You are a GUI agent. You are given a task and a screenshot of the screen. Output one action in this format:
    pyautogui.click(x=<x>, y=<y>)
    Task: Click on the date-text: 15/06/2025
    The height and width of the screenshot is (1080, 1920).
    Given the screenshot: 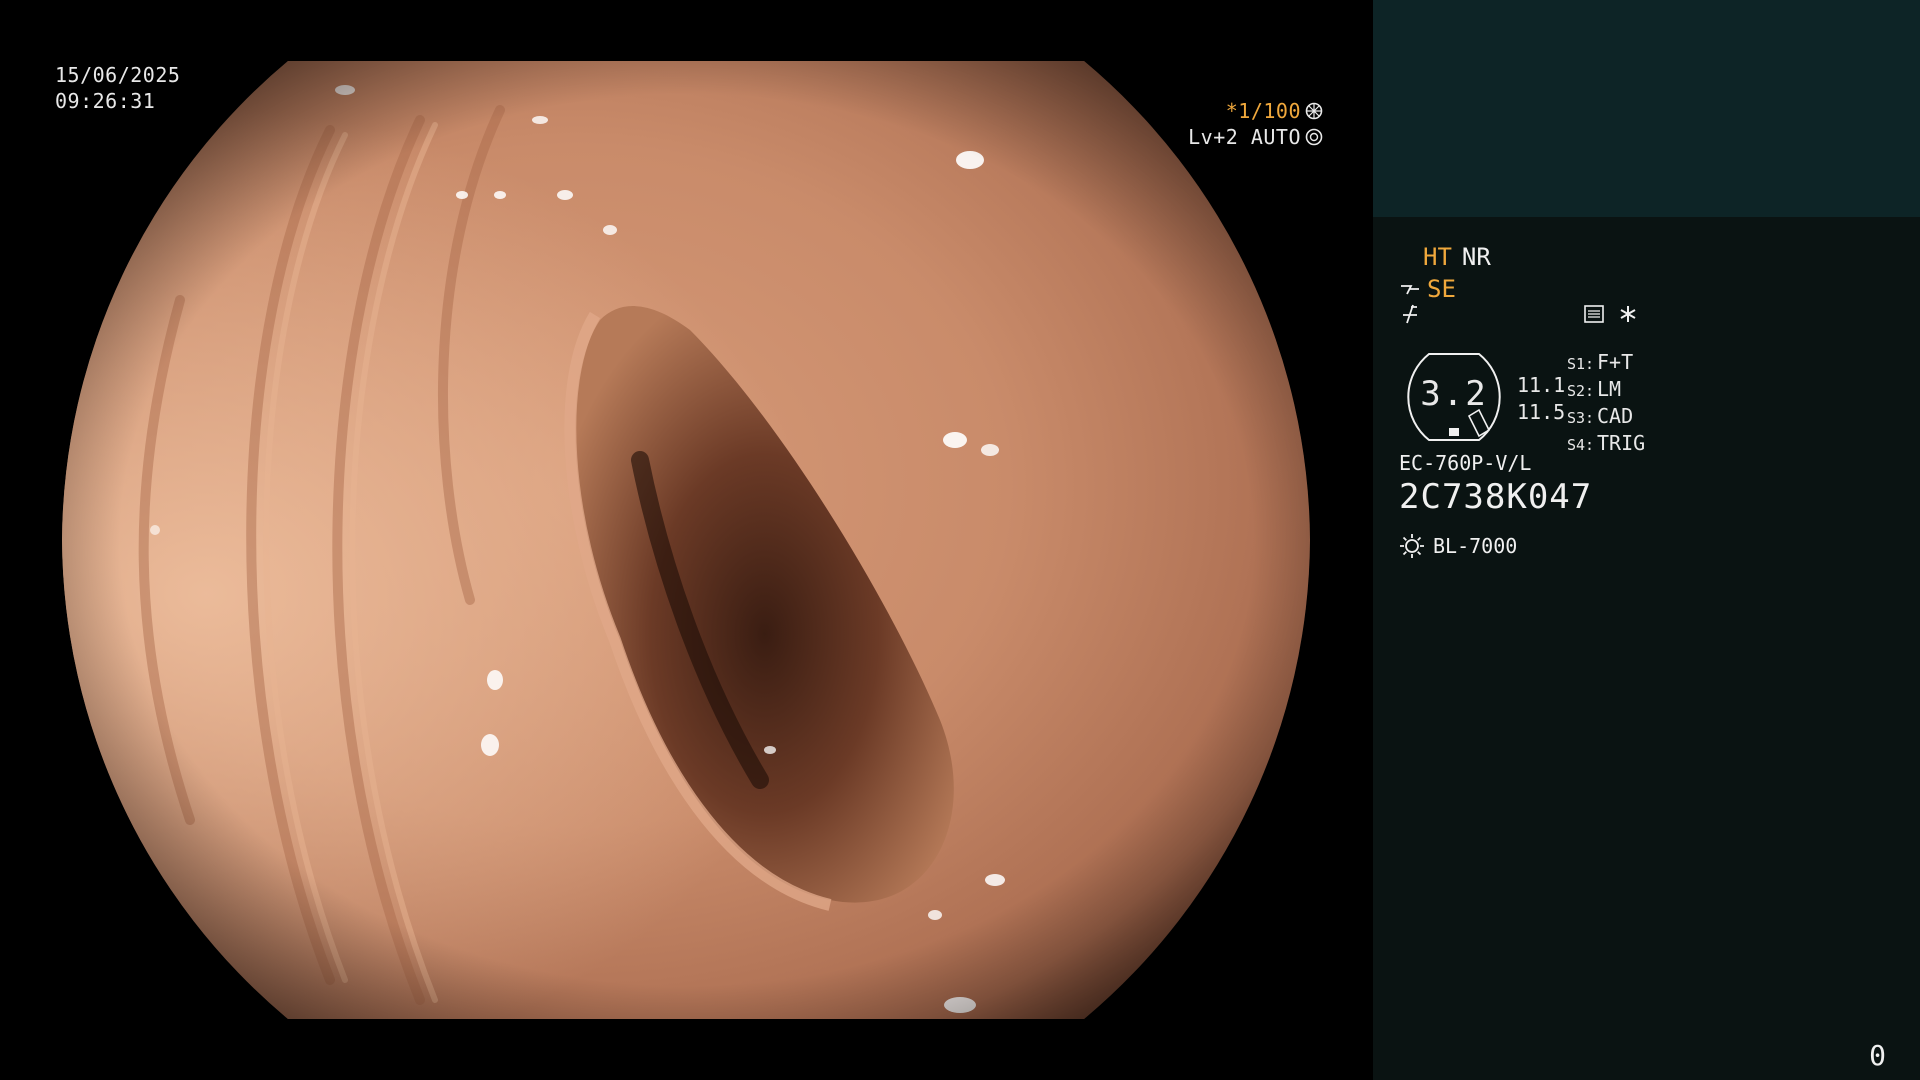 What is the action you would take?
    pyautogui.click(x=118, y=75)
    